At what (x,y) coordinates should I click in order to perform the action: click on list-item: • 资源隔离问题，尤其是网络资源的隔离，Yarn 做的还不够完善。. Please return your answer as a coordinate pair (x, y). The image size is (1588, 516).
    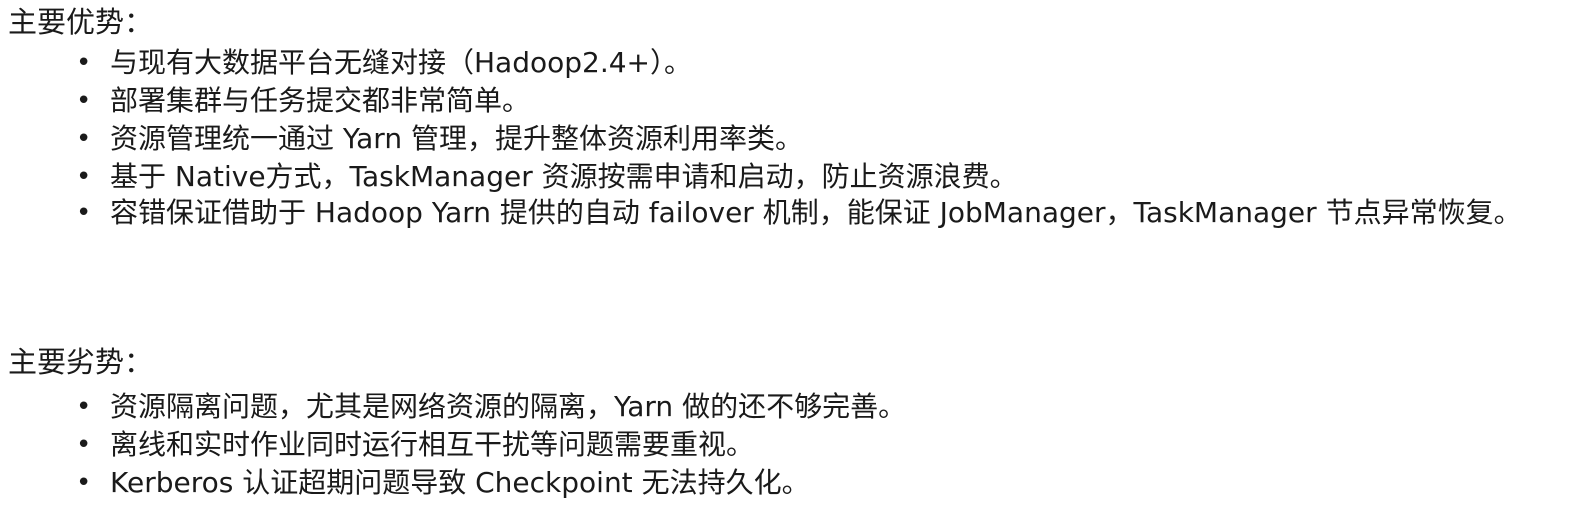
    Looking at the image, I should click on (794, 406).